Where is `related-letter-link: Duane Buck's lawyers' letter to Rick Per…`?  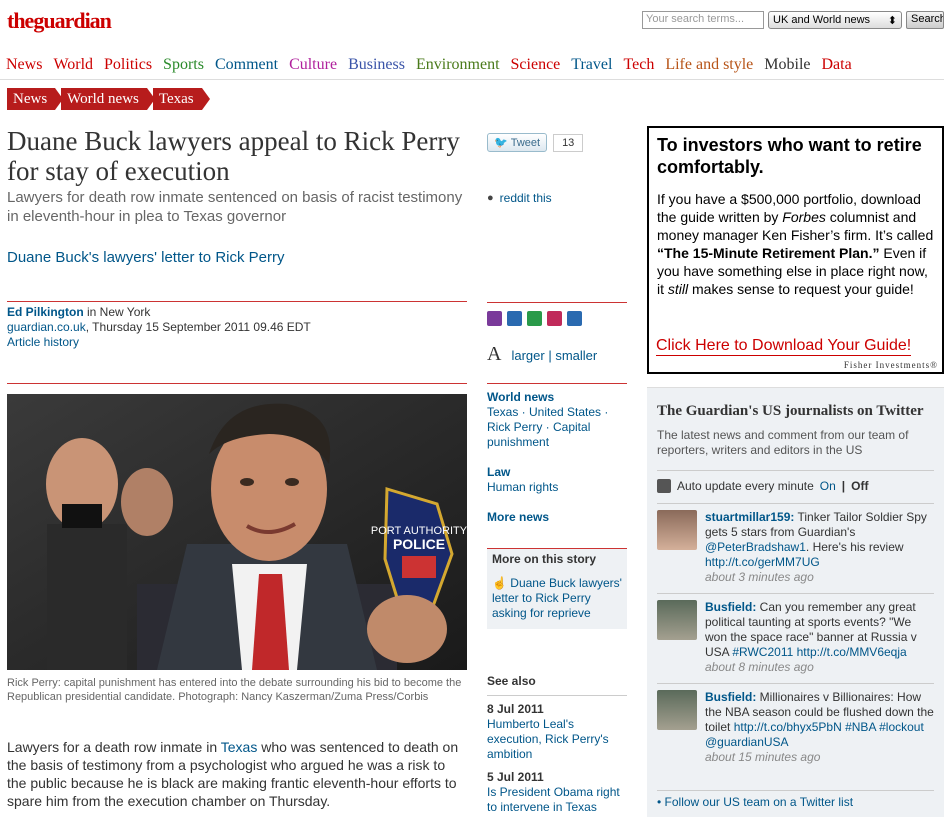 related-letter-link: Duane Buck's lawyers' letter to Rick Per… is located at coordinates (146, 257).